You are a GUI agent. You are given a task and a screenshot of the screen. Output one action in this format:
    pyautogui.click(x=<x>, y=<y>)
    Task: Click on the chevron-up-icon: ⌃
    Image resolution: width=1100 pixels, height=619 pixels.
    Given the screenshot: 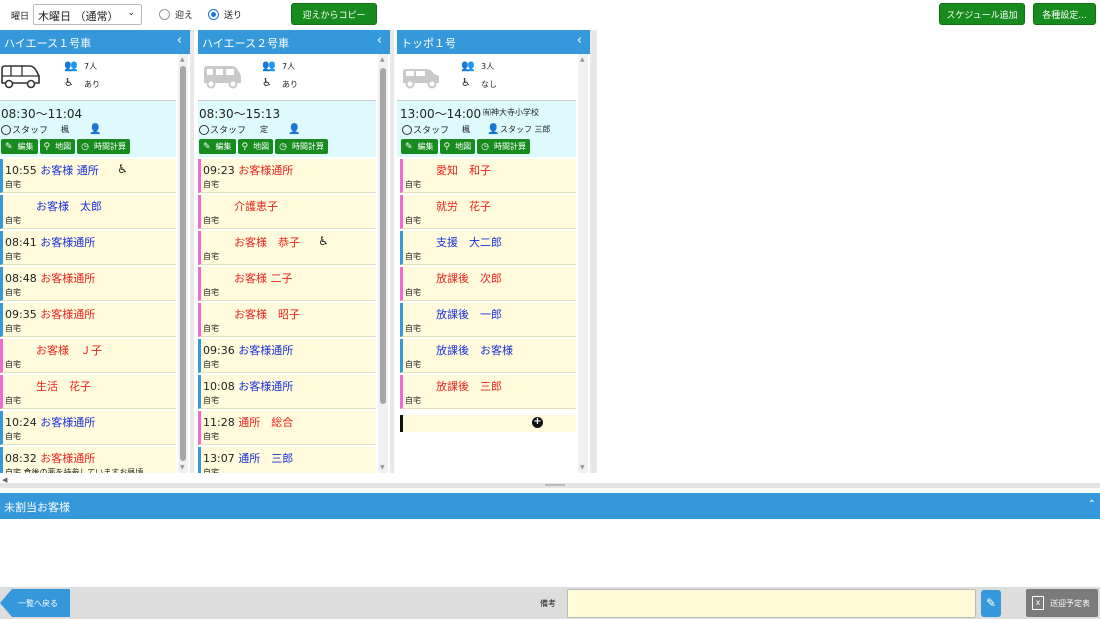 What is the action you would take?
    pyautogui.click(x=1092, y=504)
    